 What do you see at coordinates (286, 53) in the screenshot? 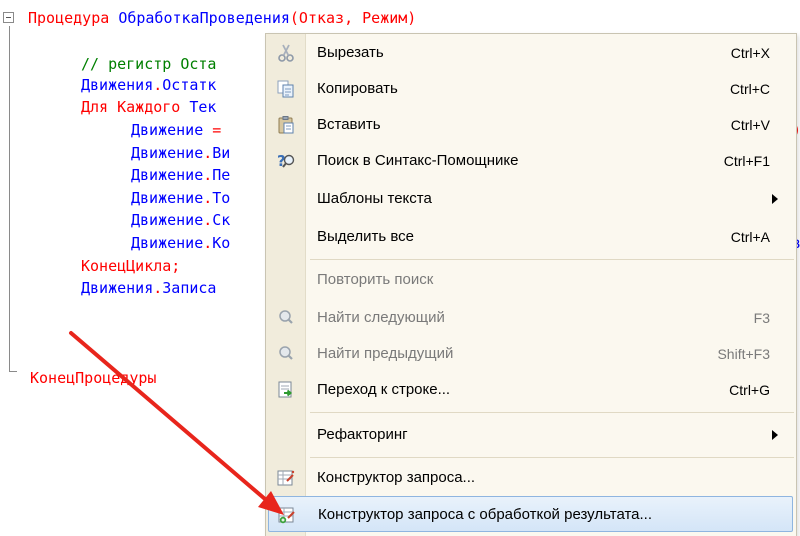
I see `scissors-icon` at bounding box center [286, 53].